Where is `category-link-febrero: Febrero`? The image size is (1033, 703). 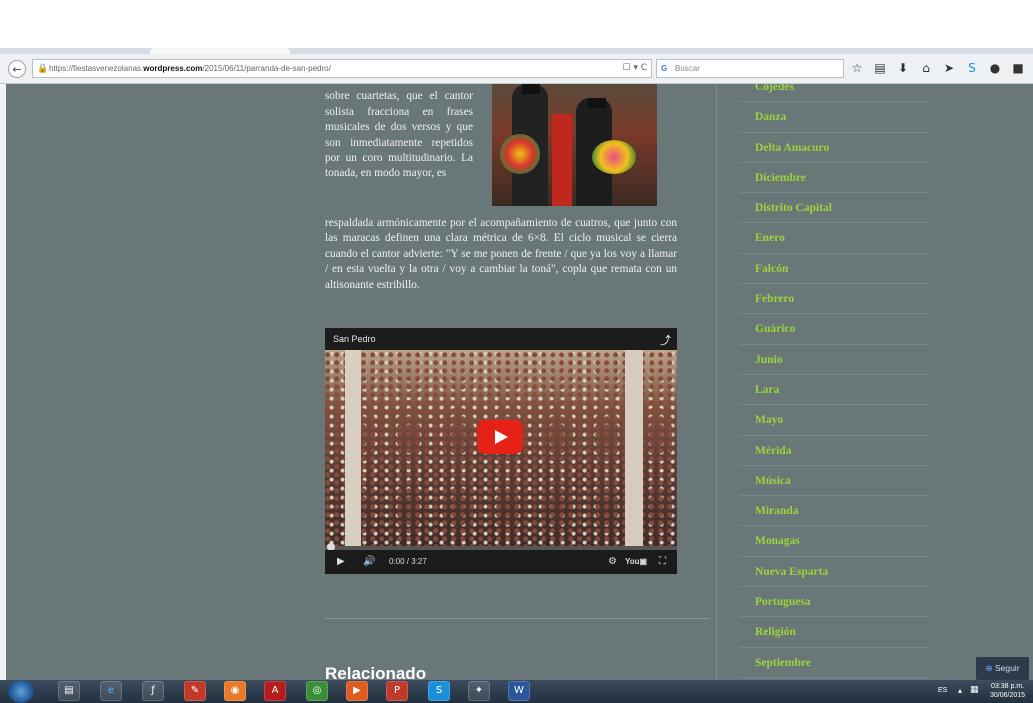
category-link-febrero: Febrero is located at coordinates (835, 299).